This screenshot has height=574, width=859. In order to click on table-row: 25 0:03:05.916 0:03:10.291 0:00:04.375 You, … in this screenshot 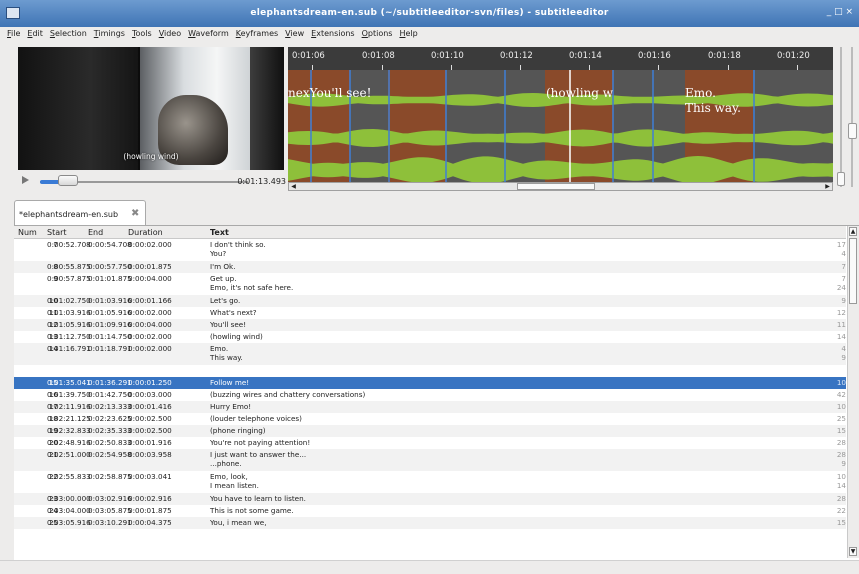, I will do `click(430, 523)`.